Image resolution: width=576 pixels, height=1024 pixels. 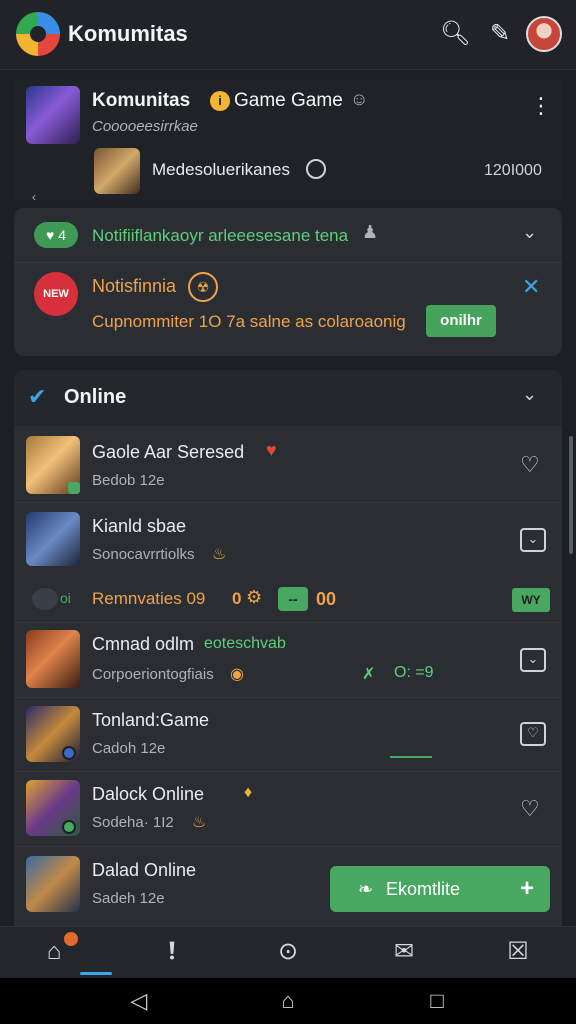 What do you see at coordinates (220, 235) in the screenshot?
I see `notification-line: Notifiiflankaoyr arleeesesane tena` at bounding box center [220, 235].